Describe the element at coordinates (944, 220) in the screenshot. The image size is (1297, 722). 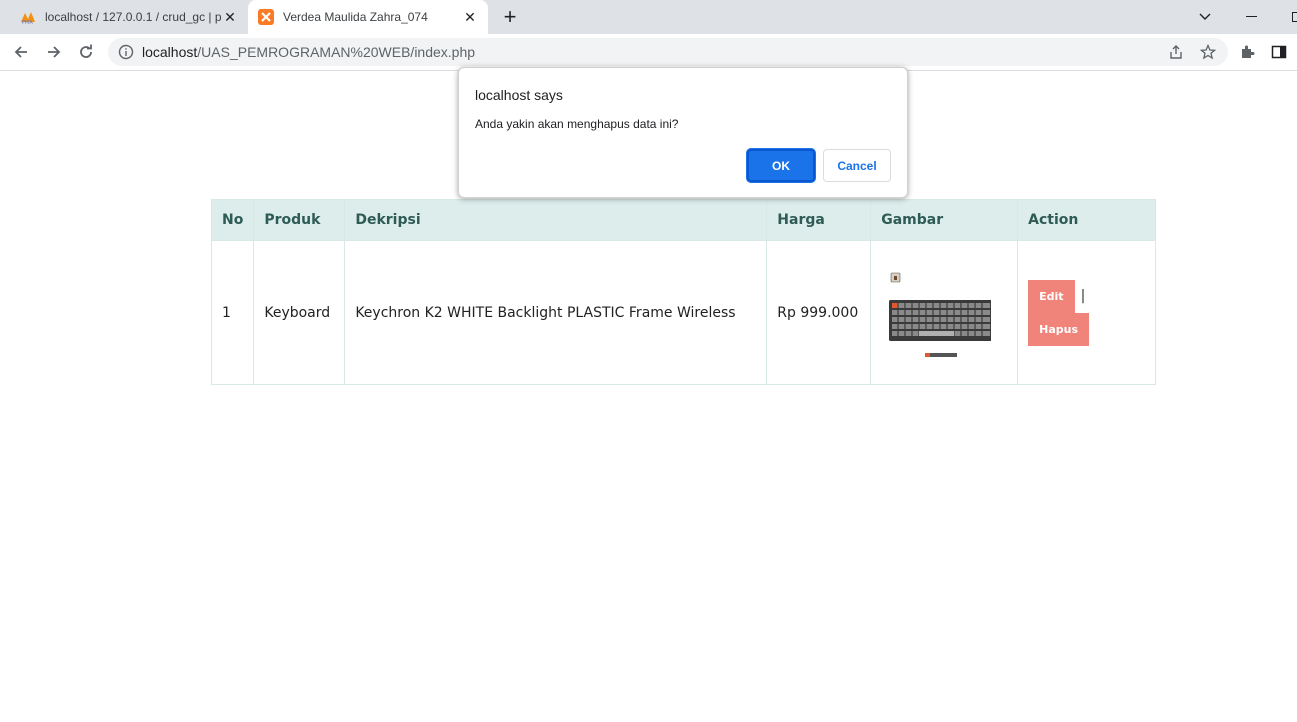
I see `column-header-gambar: Gambar` at that location.